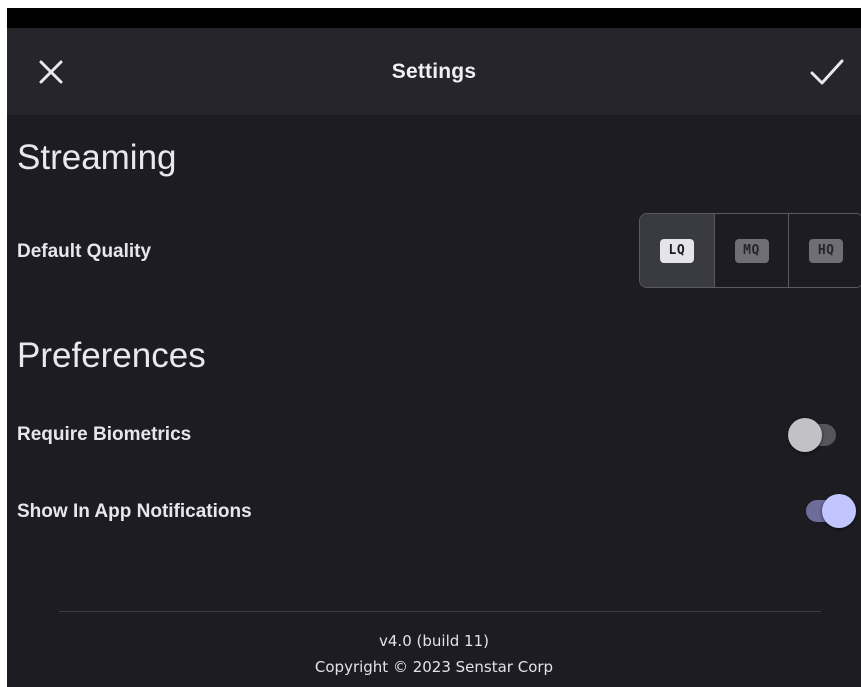 This screenshot has height=687, width=861. I want to click on version-text: v4.0 (build 11), so click(434, 641).